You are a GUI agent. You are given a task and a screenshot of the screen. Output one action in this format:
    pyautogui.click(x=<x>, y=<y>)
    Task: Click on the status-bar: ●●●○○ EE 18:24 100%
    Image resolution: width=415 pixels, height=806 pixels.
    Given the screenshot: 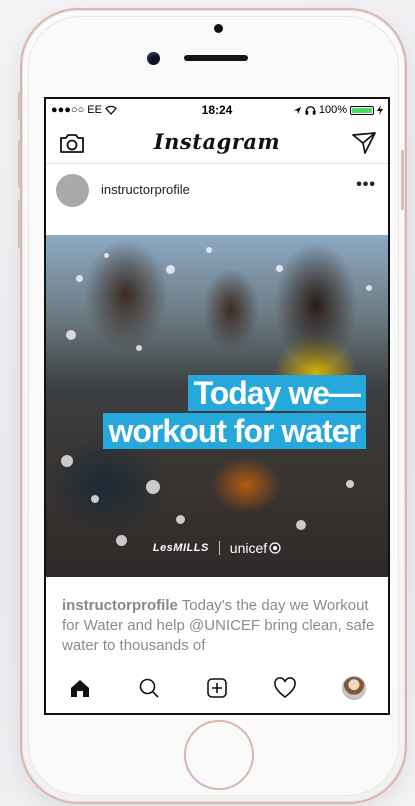 What is the action you would take?
    pyautogui.click(x=217, y=110)
    